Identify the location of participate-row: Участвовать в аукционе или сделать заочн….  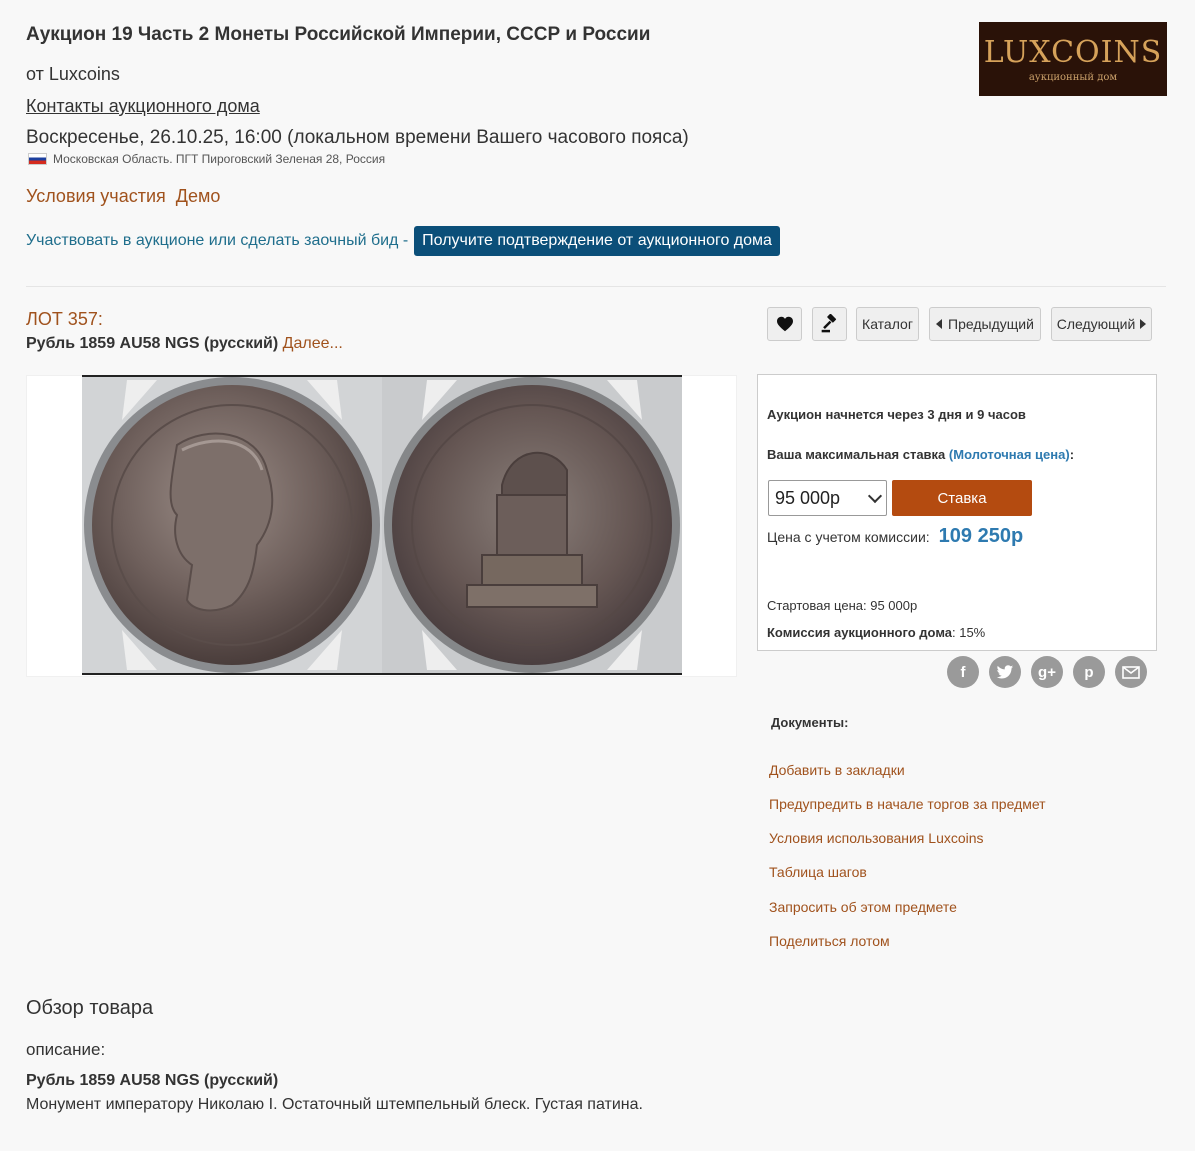
(403, 241).